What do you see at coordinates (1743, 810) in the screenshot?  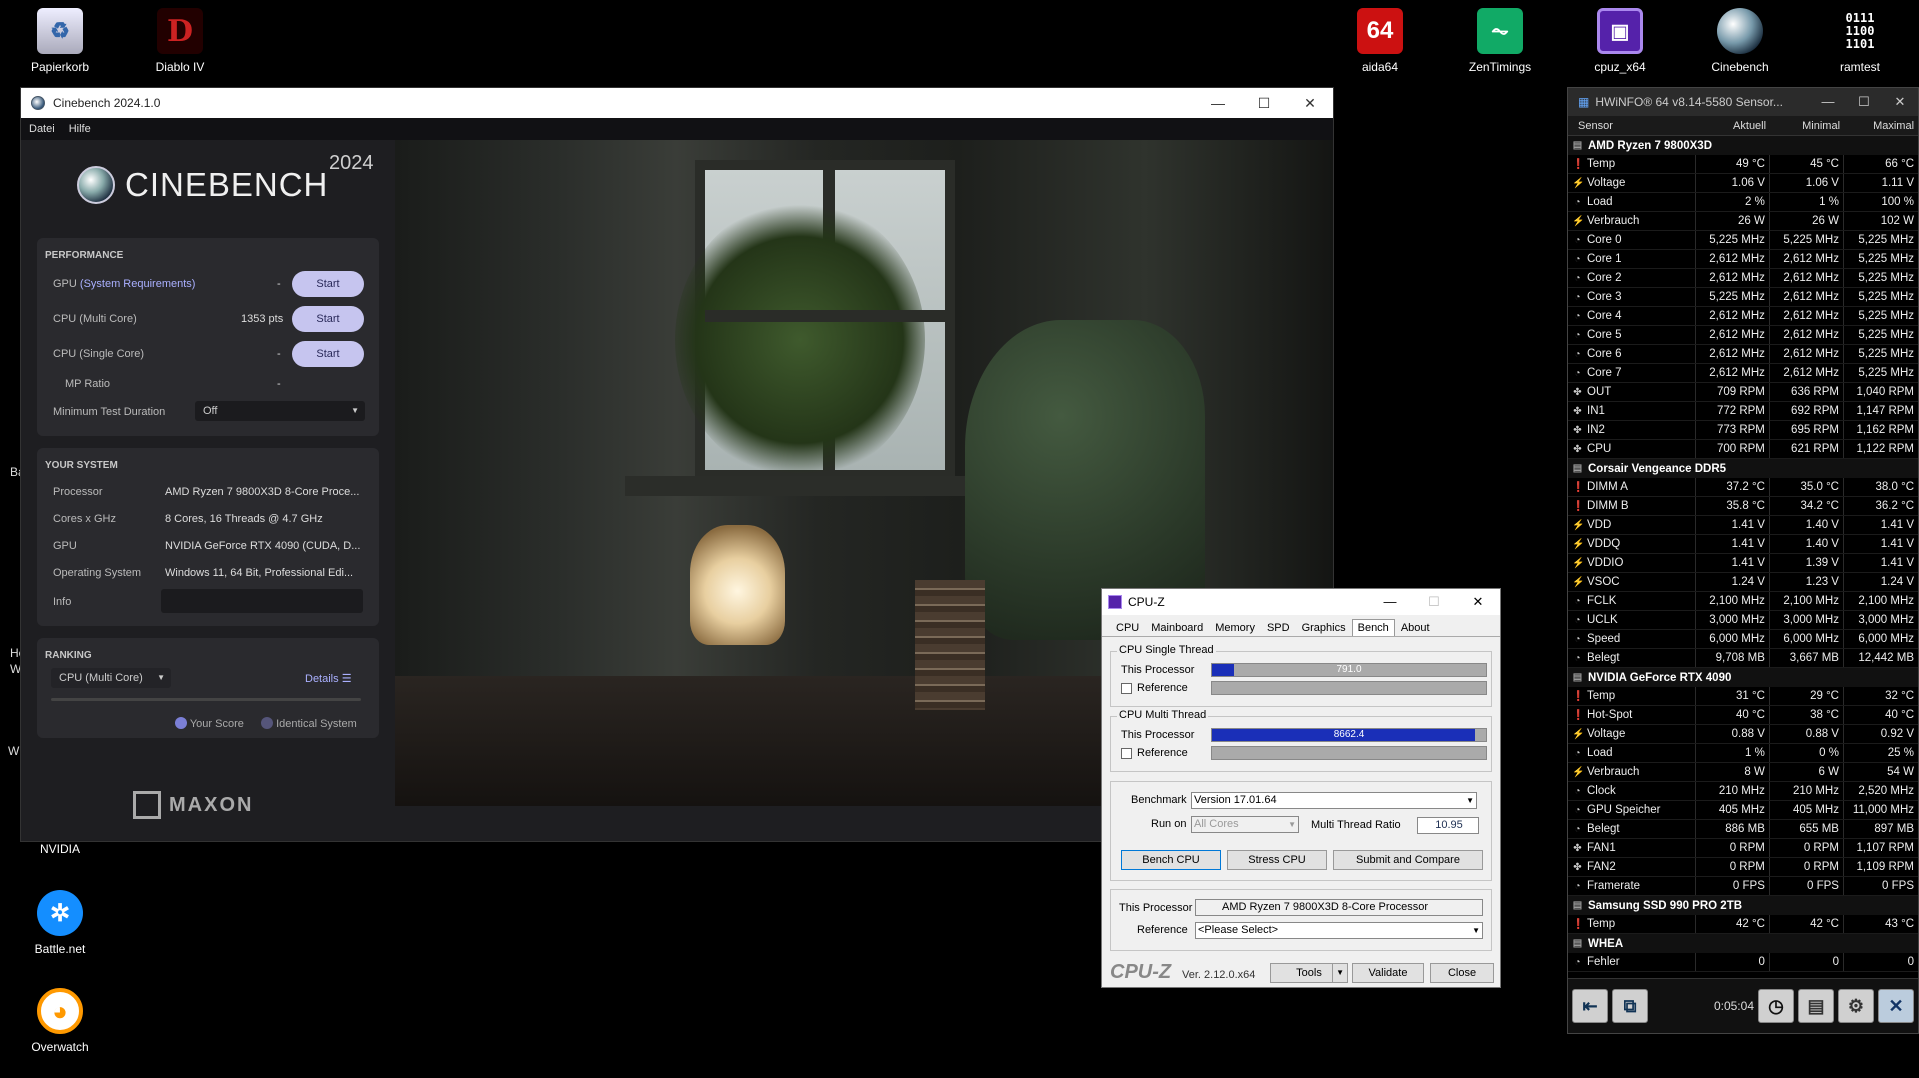 I see `sensor-row: ◔ GPU Speicher 405 MHz 405 MHz 11,000 MHz` at bounding box center [1743, 810].